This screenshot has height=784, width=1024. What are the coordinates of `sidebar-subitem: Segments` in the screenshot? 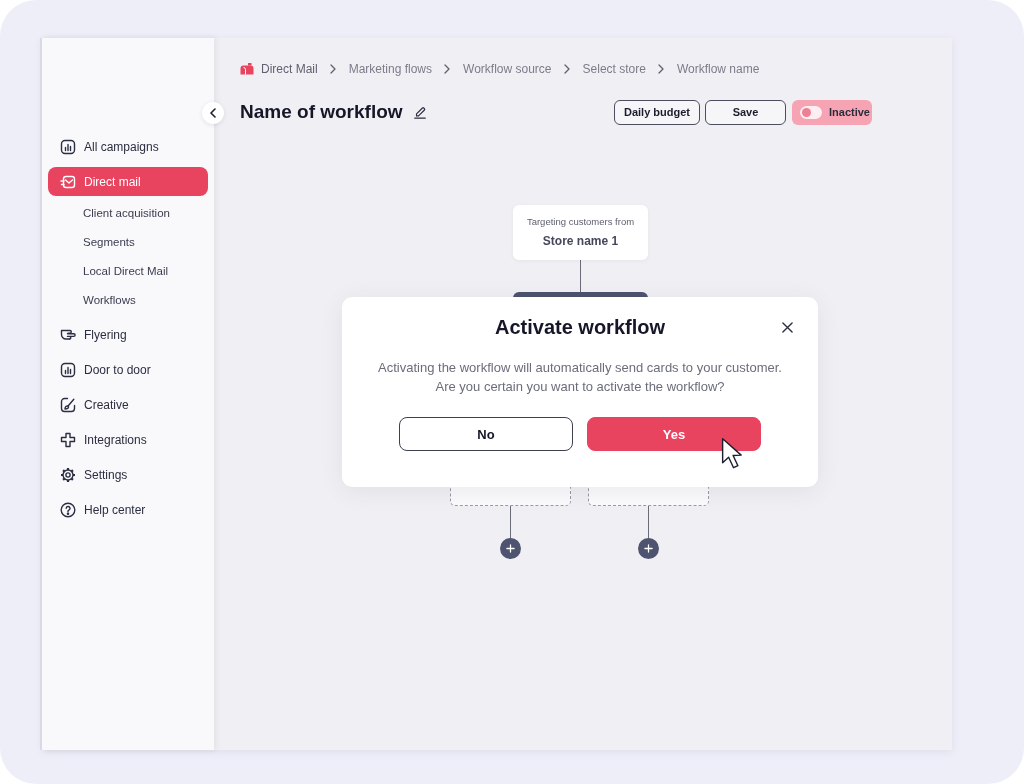 It's located at (128, 241).